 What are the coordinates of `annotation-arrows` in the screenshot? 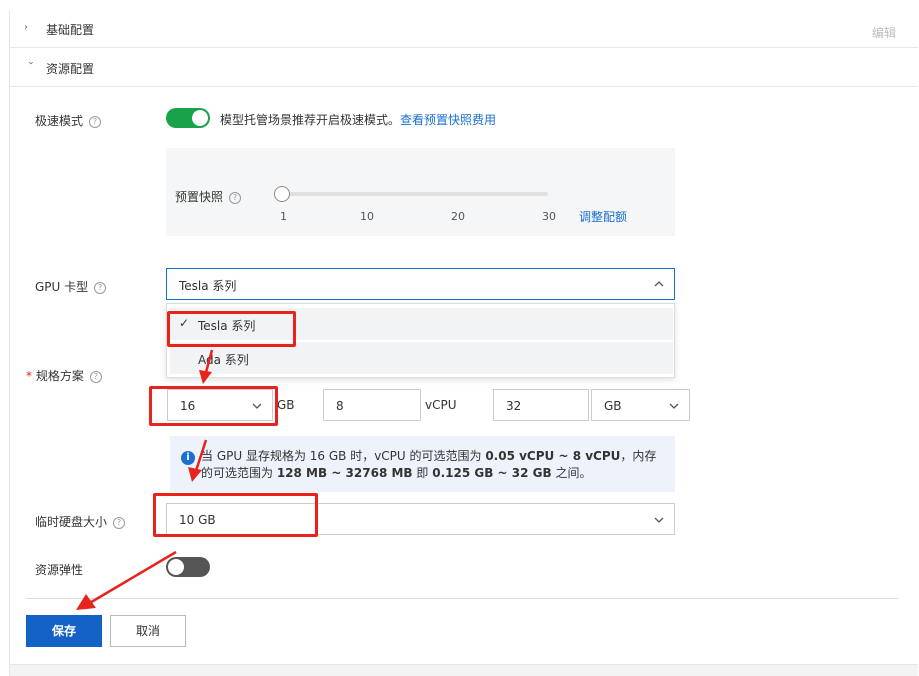 It's located at (145, 479).